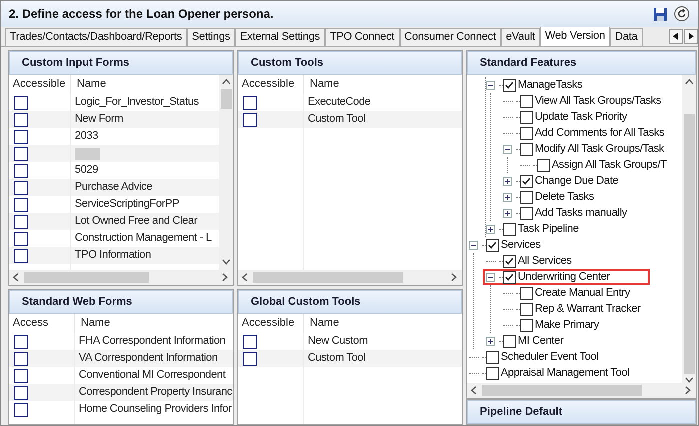 This screenshot has width=699, height=426. Describe the element at coordinates (211, 37) in the screenshot. I see `tab: Settings` at that location.